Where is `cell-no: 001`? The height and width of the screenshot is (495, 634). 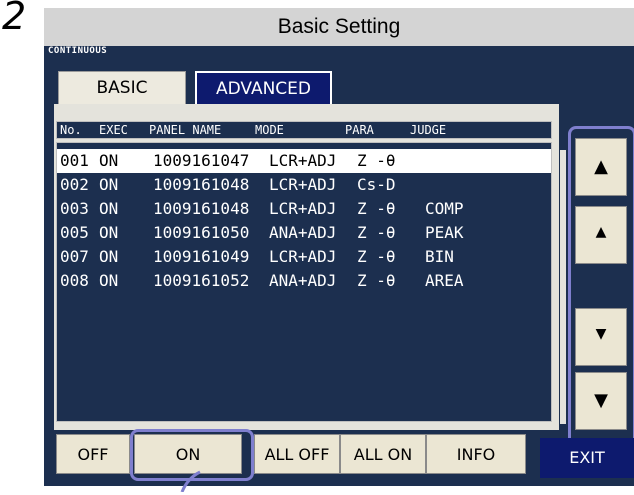 cell-no: 001 is located at coordinates (74, 160).